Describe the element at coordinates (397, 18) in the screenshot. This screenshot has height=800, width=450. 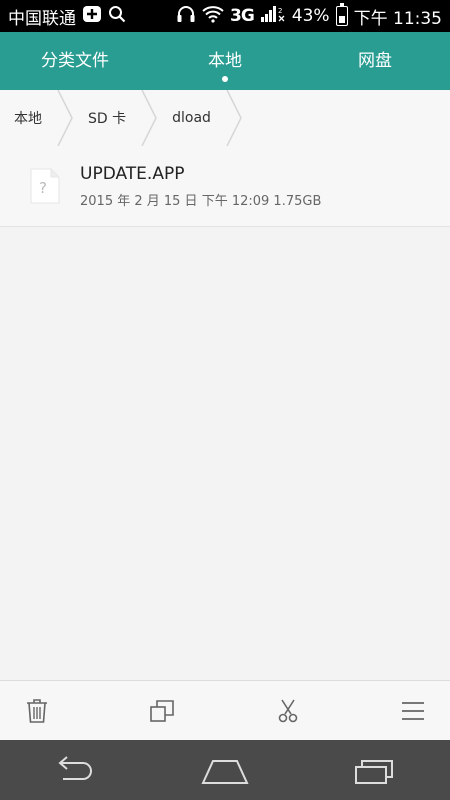
I see `clock: 下午 11:35` at that location.